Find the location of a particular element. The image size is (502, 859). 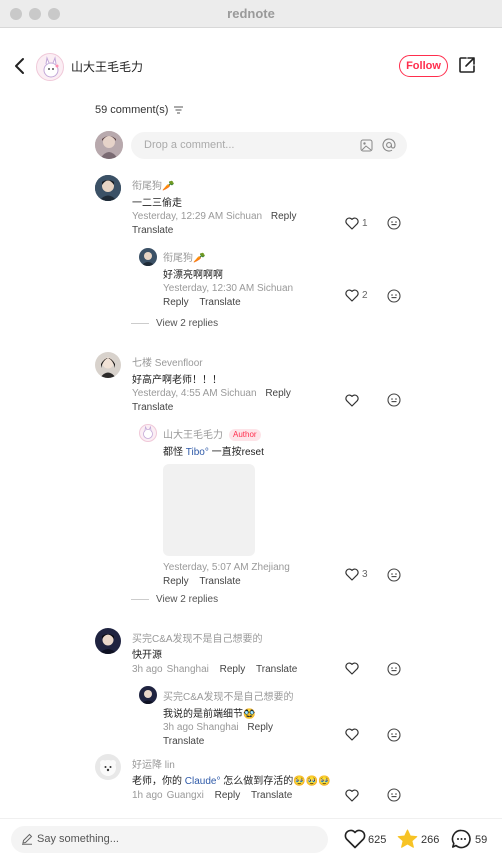

reply-meta: 3h ago Shanghai Reply is located at coordinates (218, 727).